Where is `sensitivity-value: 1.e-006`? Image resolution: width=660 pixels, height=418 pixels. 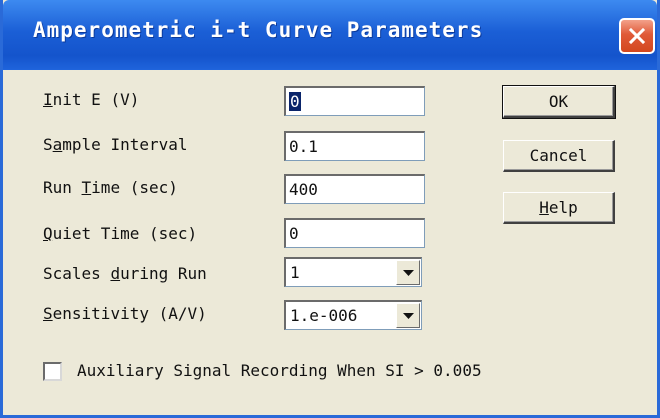 sensitivity-value: 1.e-006 is located at coordinates (324, 315).